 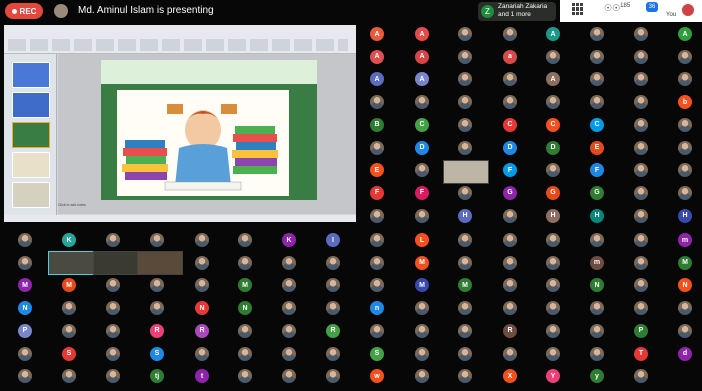 I want to click on participant-tile: D, so click(x=553, y=147).